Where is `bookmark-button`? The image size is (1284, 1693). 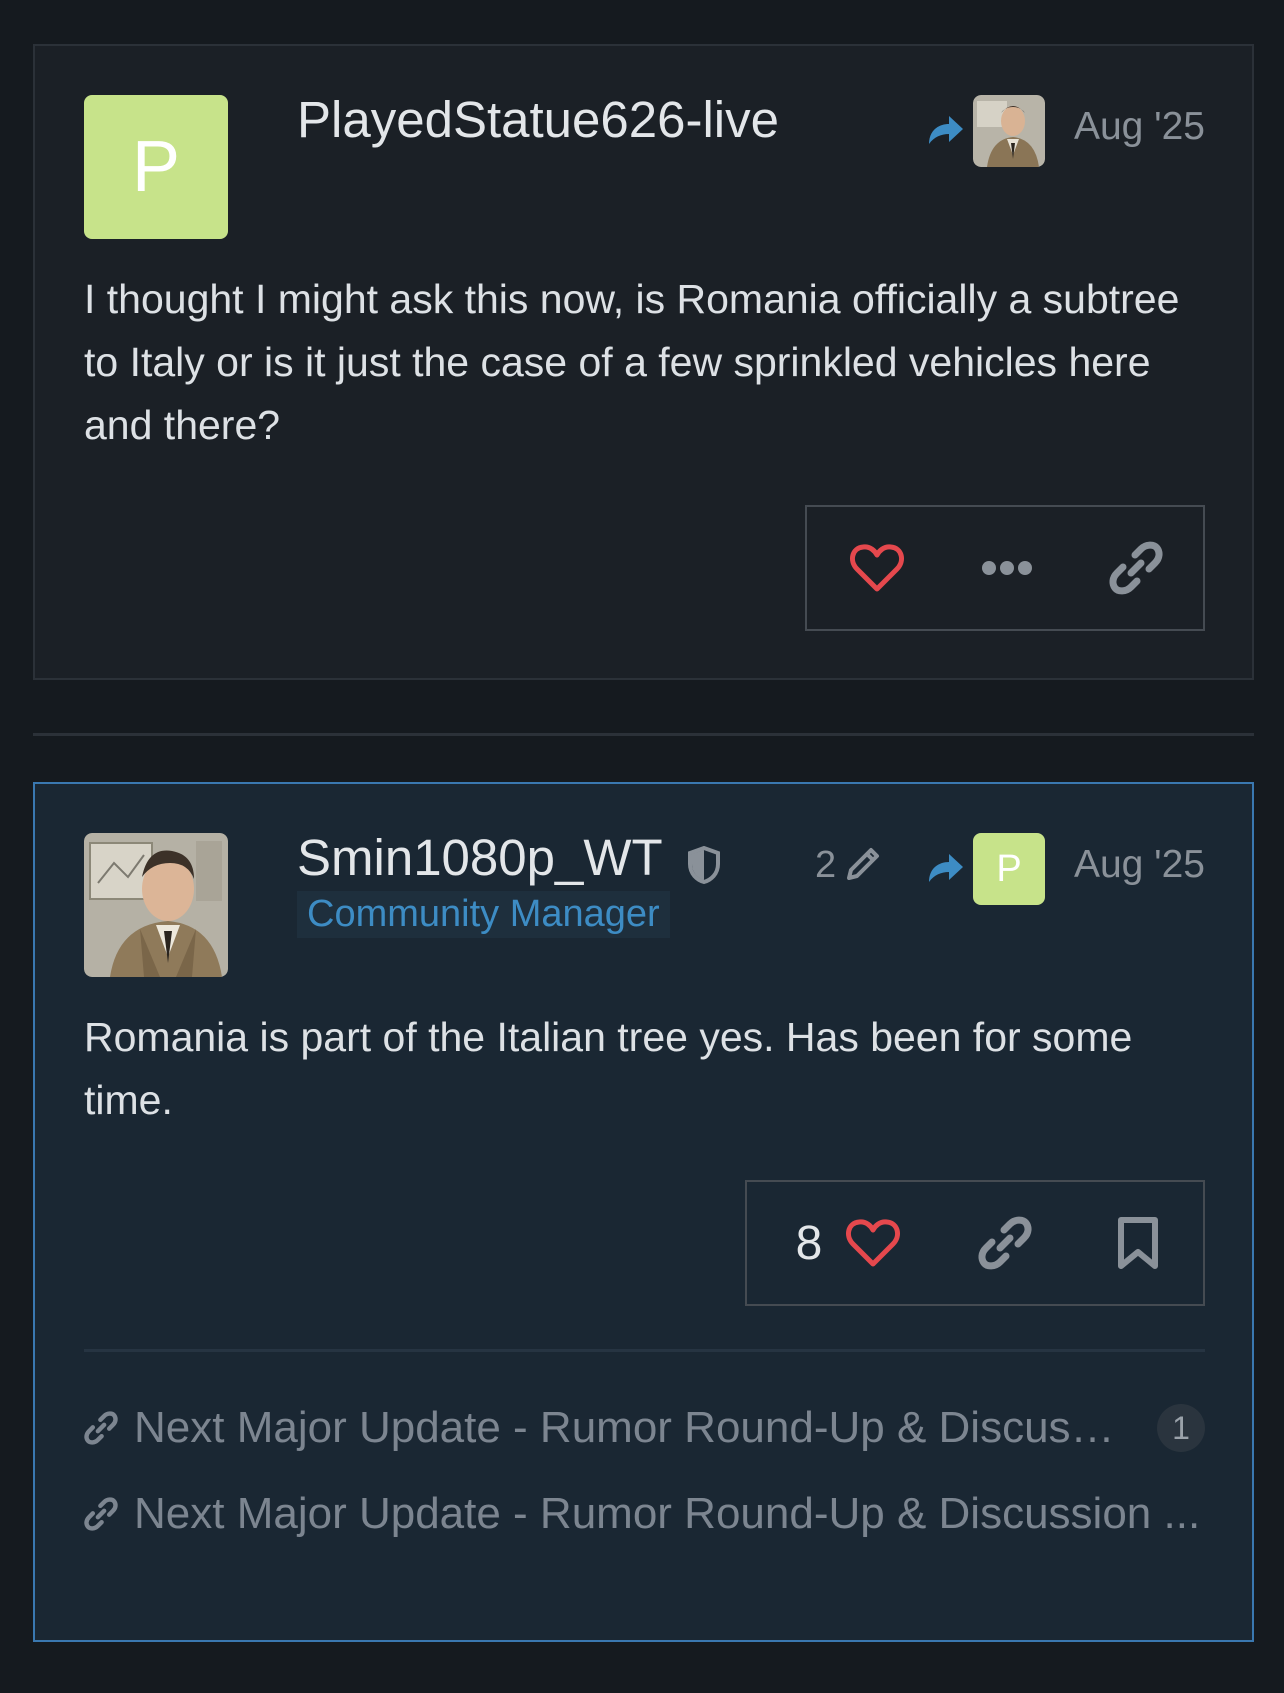
bookmark-button is located at coordinates (1138, 1243).